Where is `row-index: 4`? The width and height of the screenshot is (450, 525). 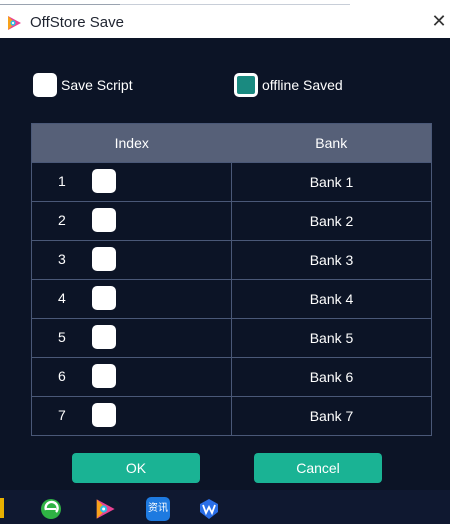
row-index: 4 is located at coordinates (62, 298).